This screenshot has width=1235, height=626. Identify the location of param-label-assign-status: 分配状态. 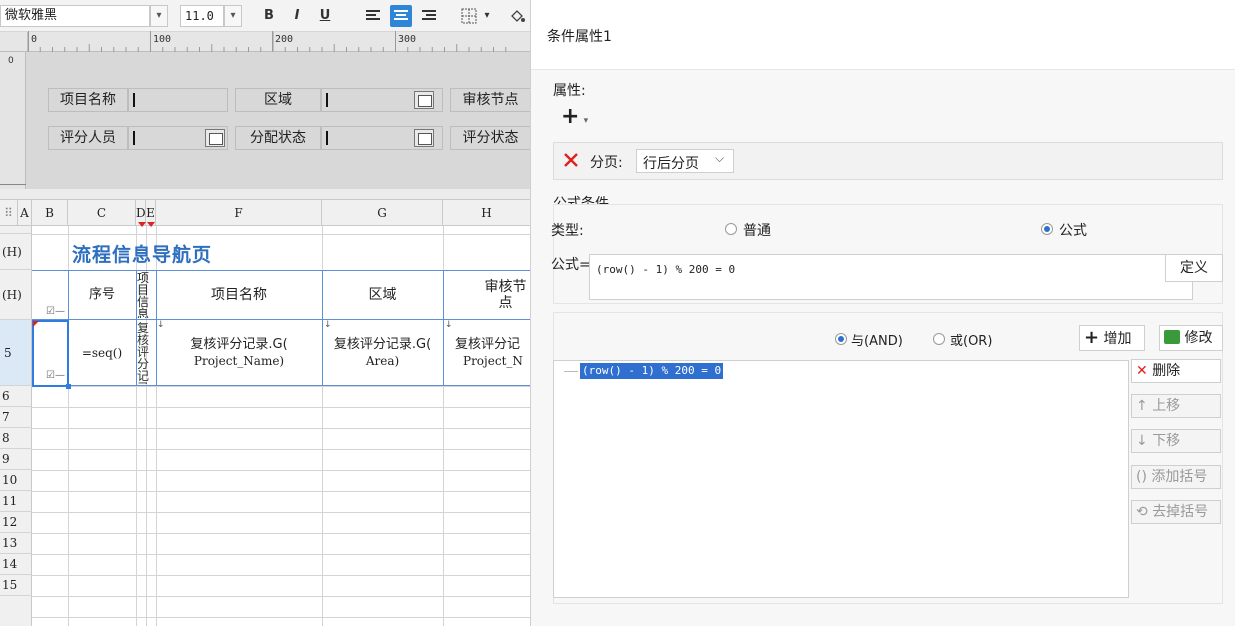
(278, 138).